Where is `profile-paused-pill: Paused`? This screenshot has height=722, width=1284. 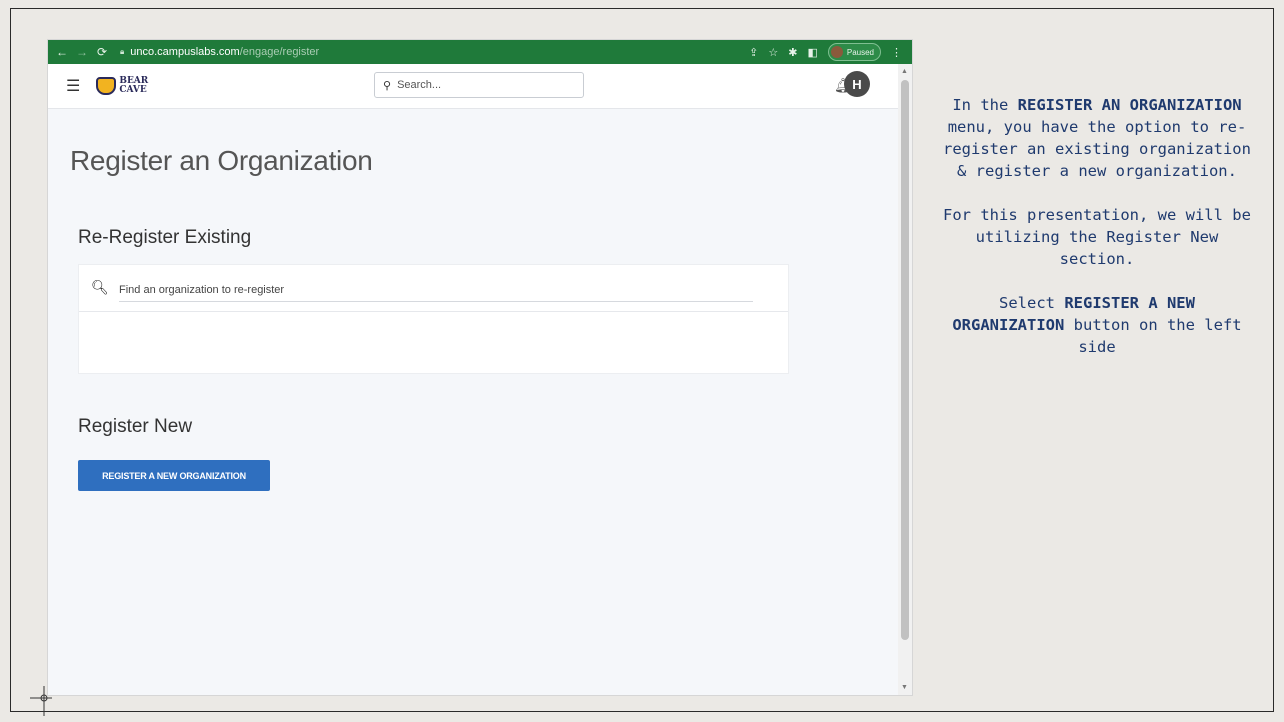 profile-paused-pill: Paused is located at coordinates (854, 52).